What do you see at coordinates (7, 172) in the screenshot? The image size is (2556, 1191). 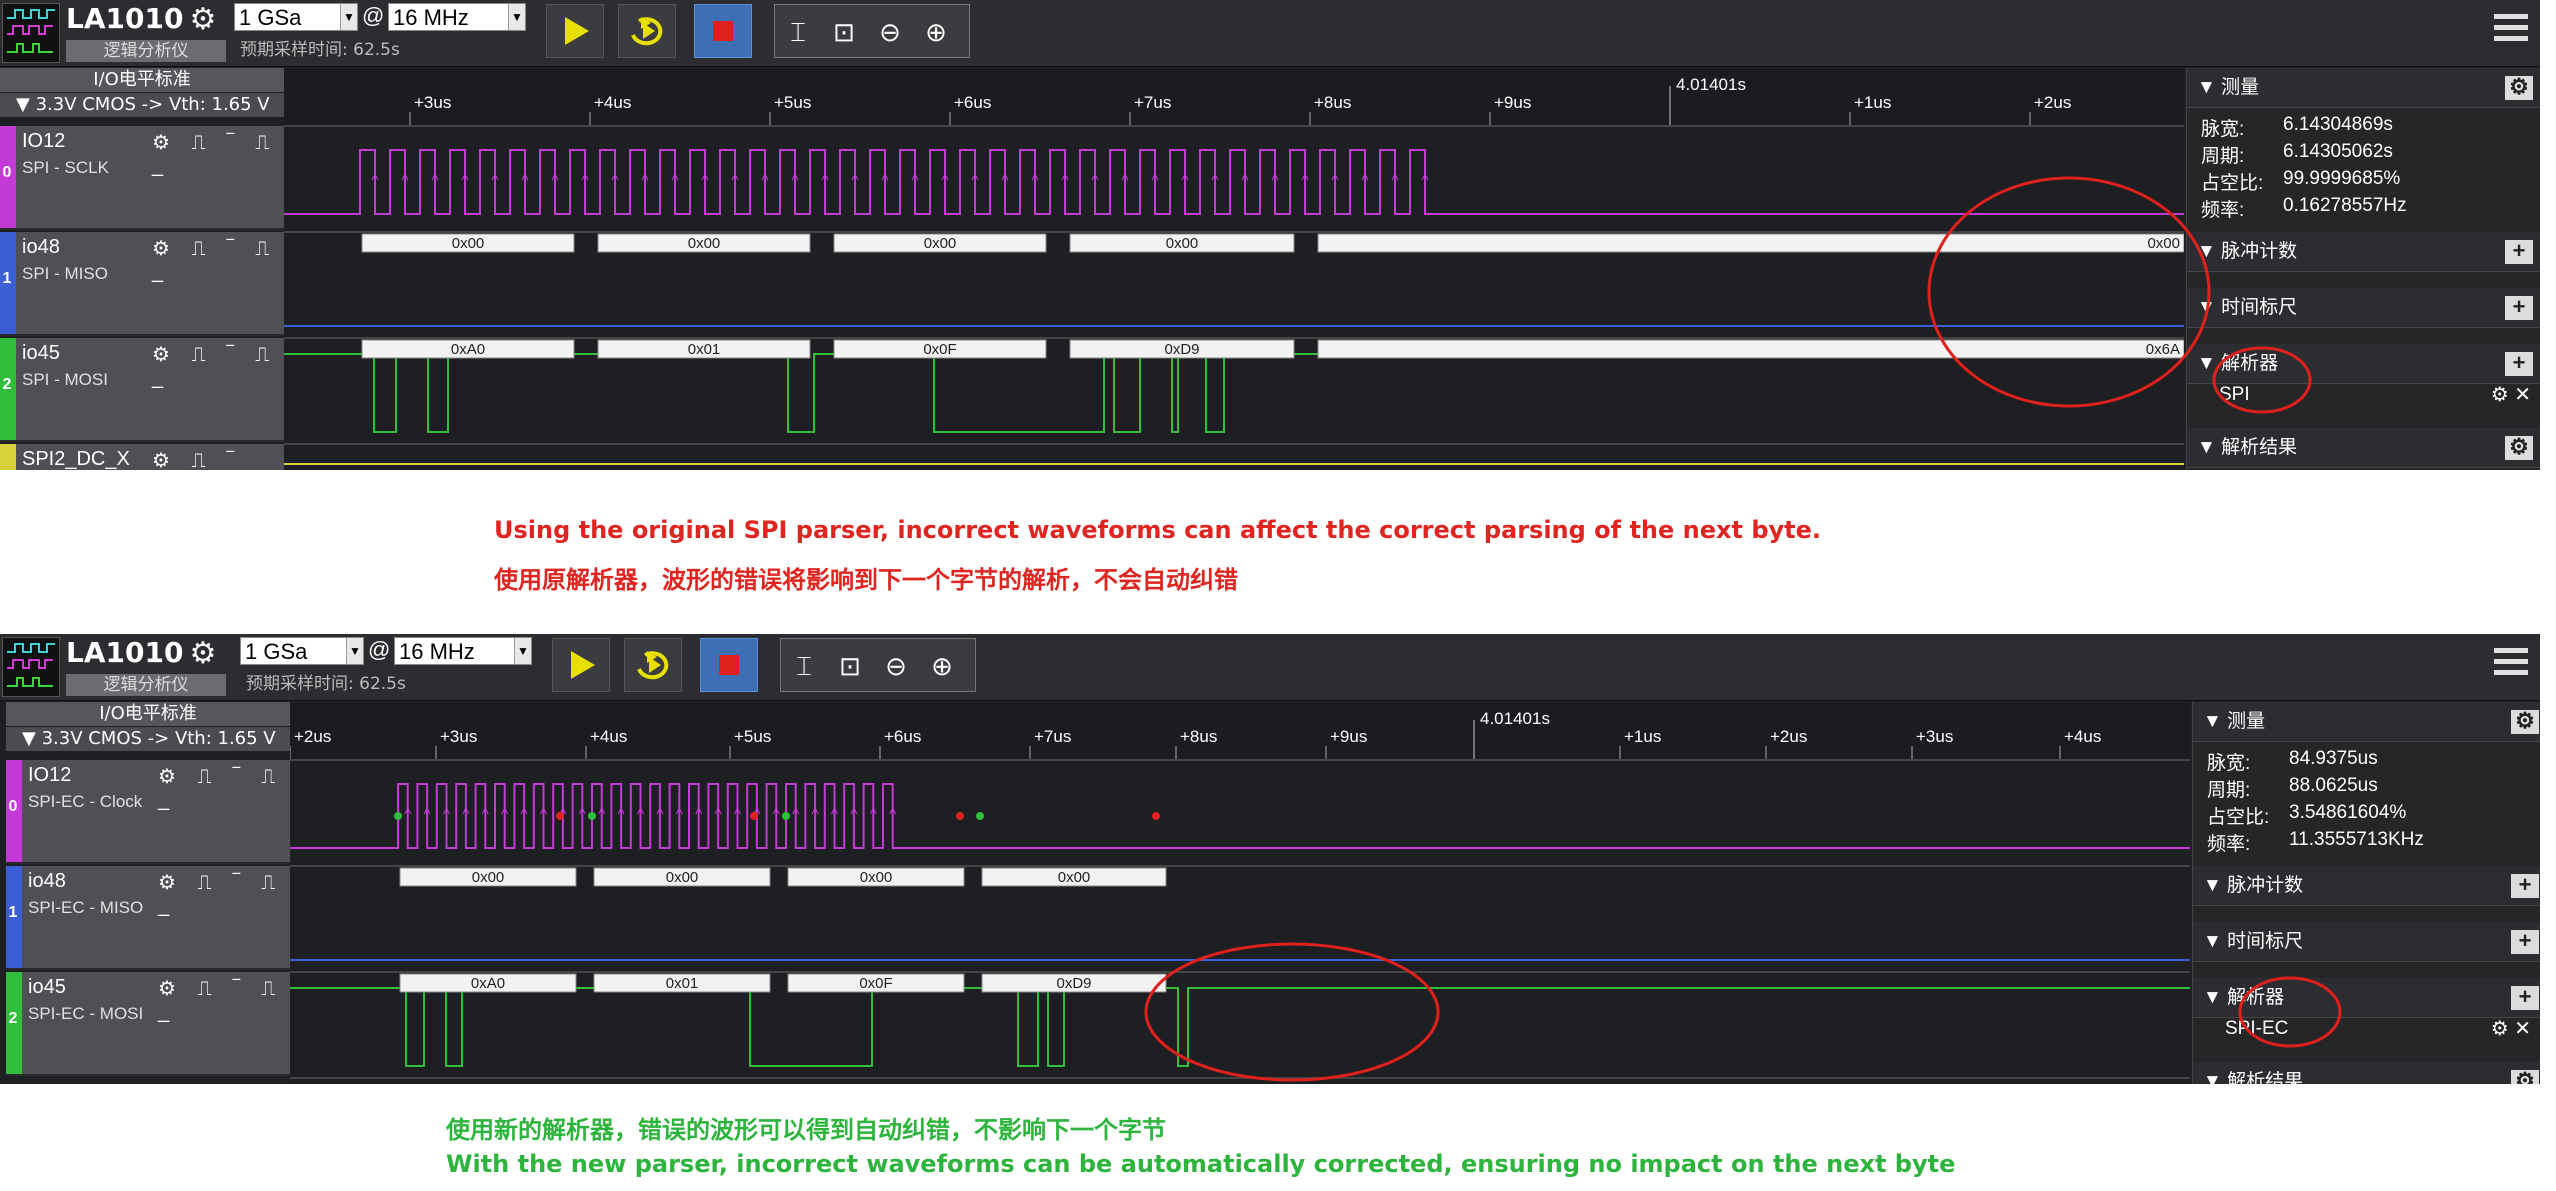 I see `channel-index: 0` at bounding box center [7, 172].